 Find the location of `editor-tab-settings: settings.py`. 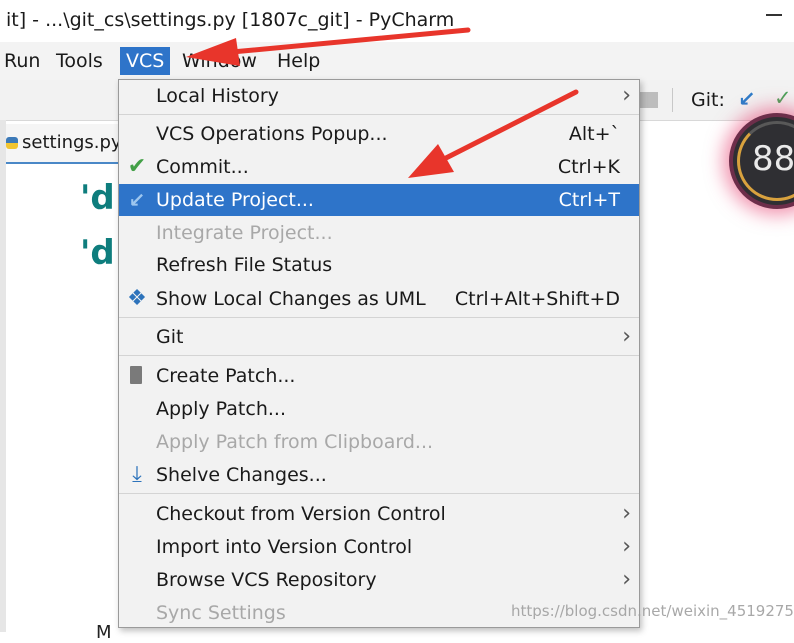

editor-tab-settings: settings.py is located at coordinates (64, 144).